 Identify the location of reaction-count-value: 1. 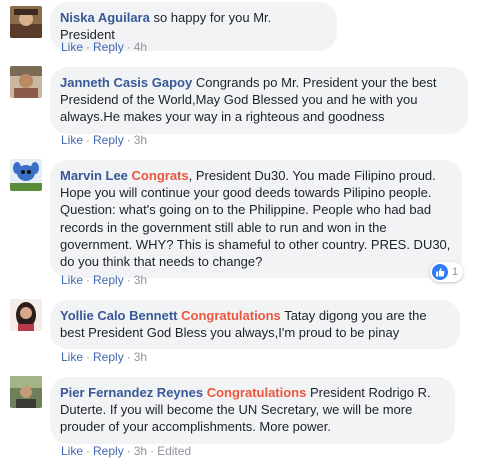
(455, 272).